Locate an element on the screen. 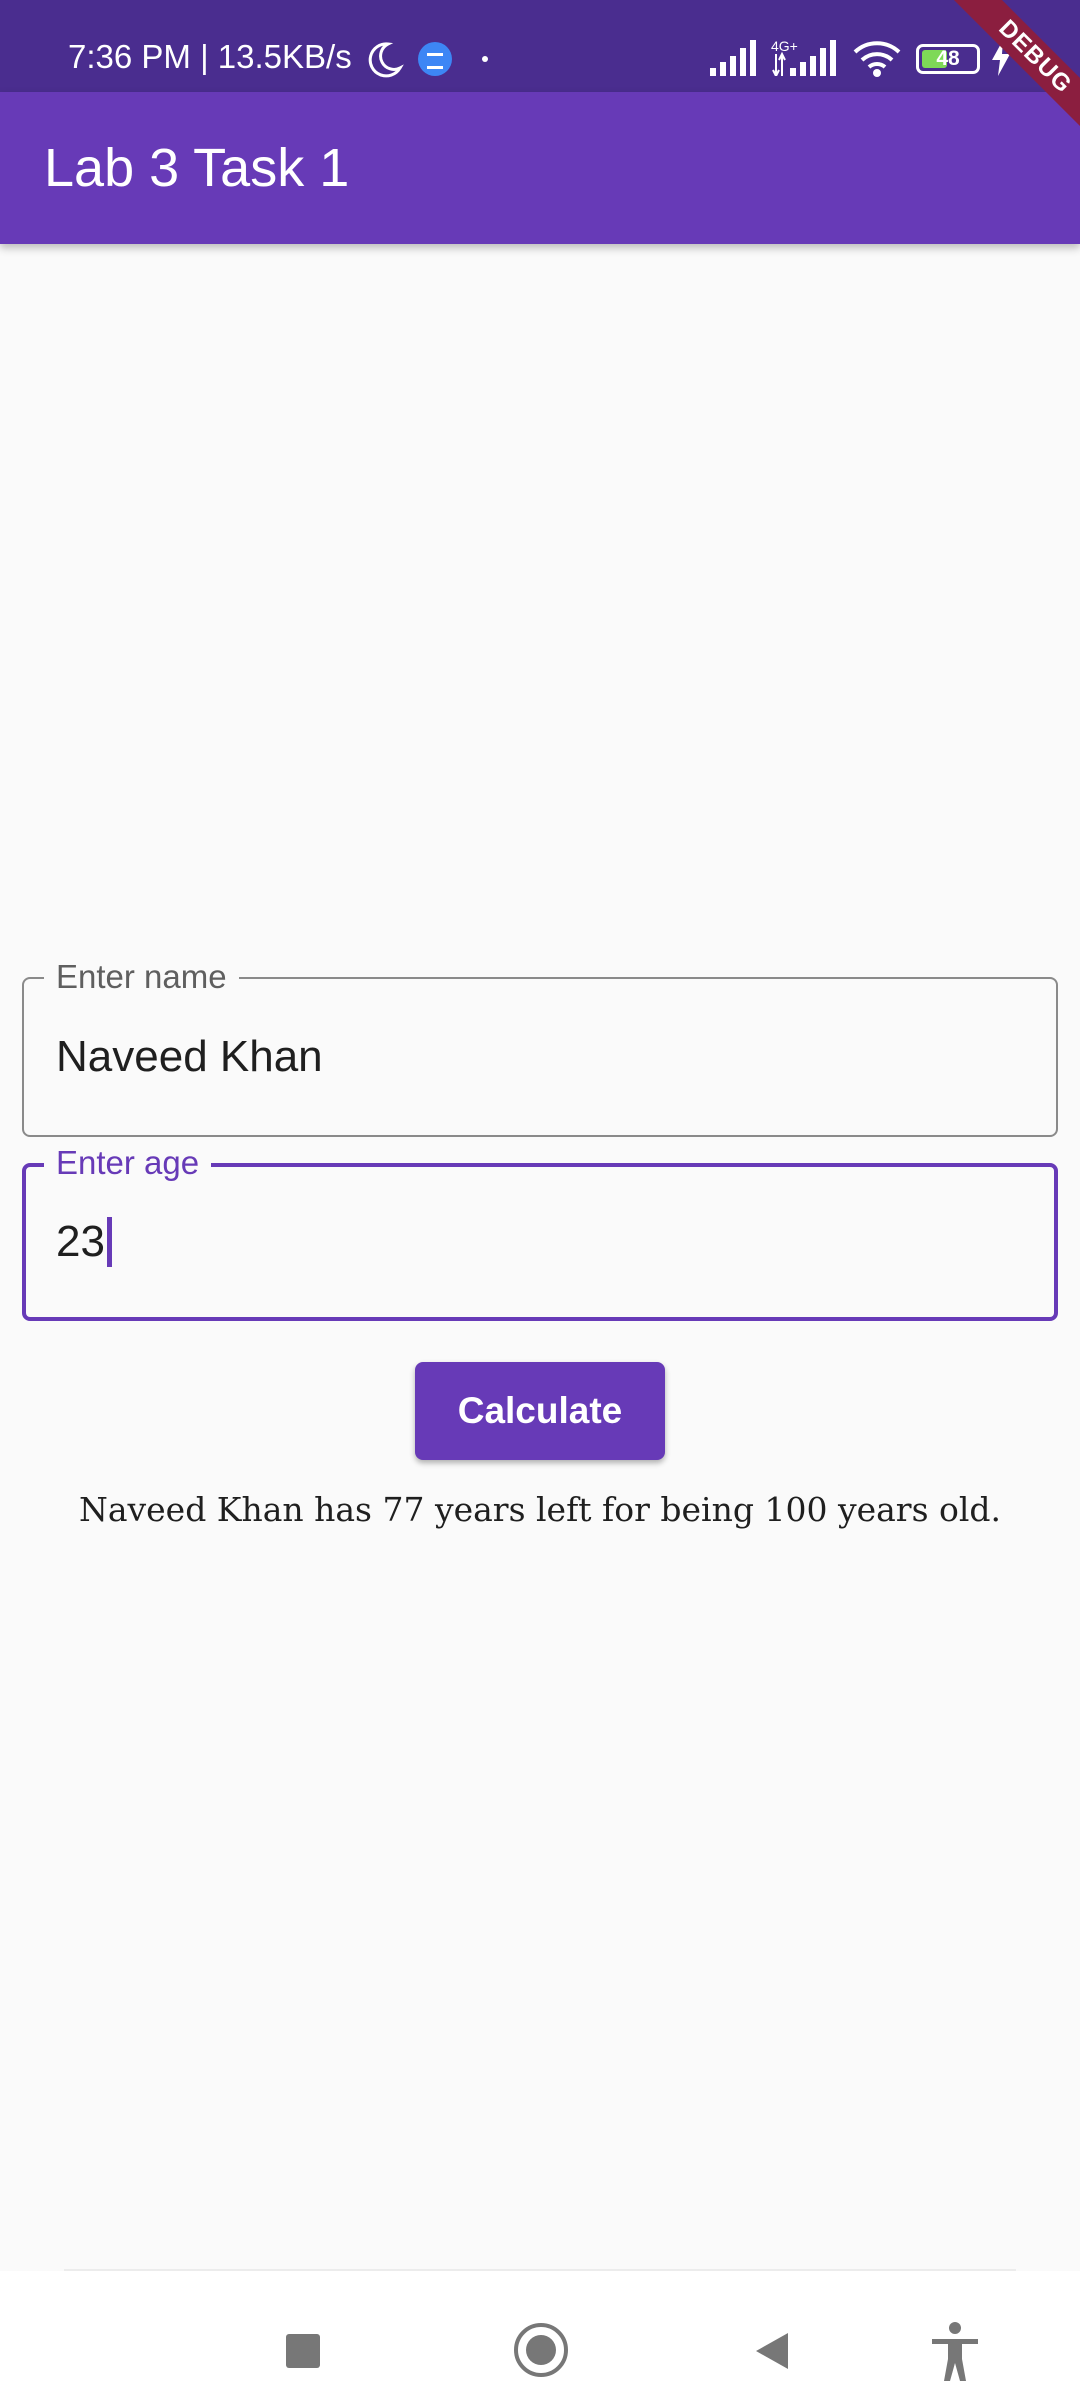  app-bar: Lab 3 Task 1 is located at coordinates (540, 168).